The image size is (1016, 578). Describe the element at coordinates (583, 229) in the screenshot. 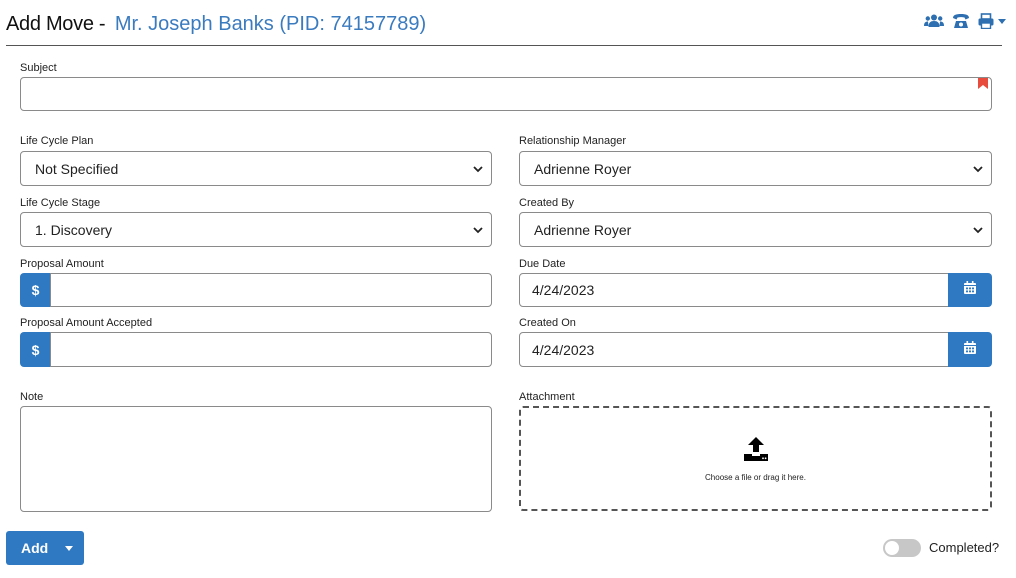

I see `created-by-value: Adrienne Royer` at that location.